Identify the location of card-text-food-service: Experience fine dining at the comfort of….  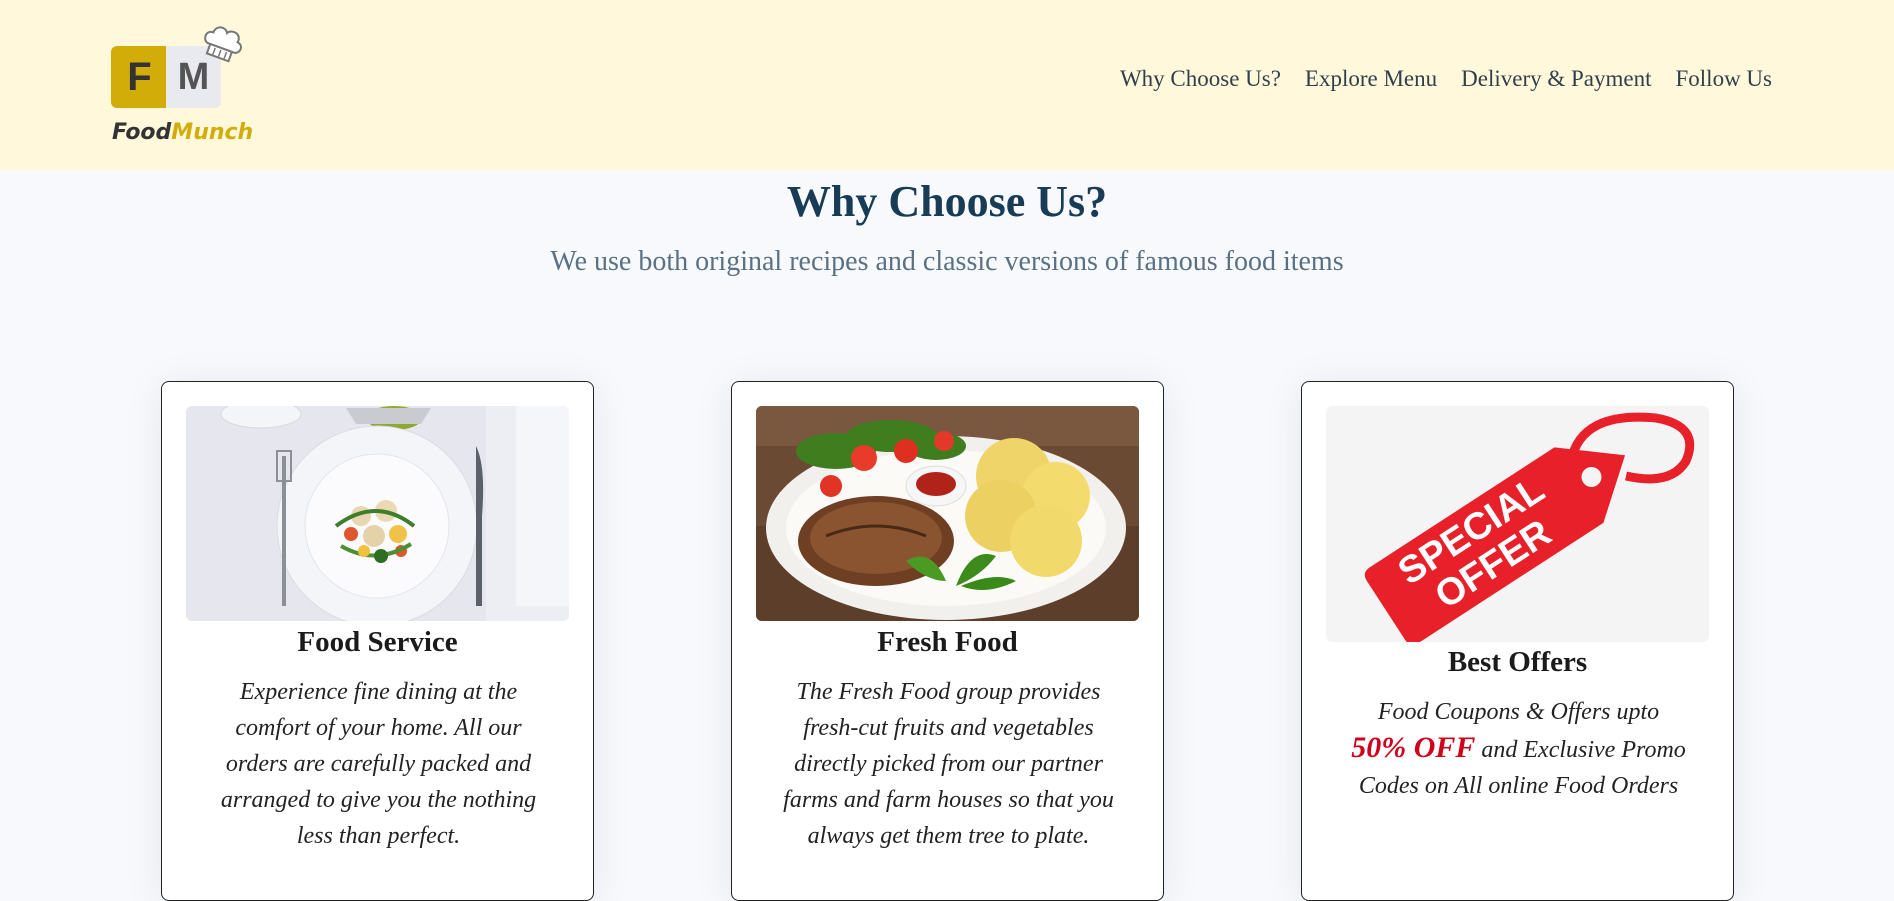
(378, 764).